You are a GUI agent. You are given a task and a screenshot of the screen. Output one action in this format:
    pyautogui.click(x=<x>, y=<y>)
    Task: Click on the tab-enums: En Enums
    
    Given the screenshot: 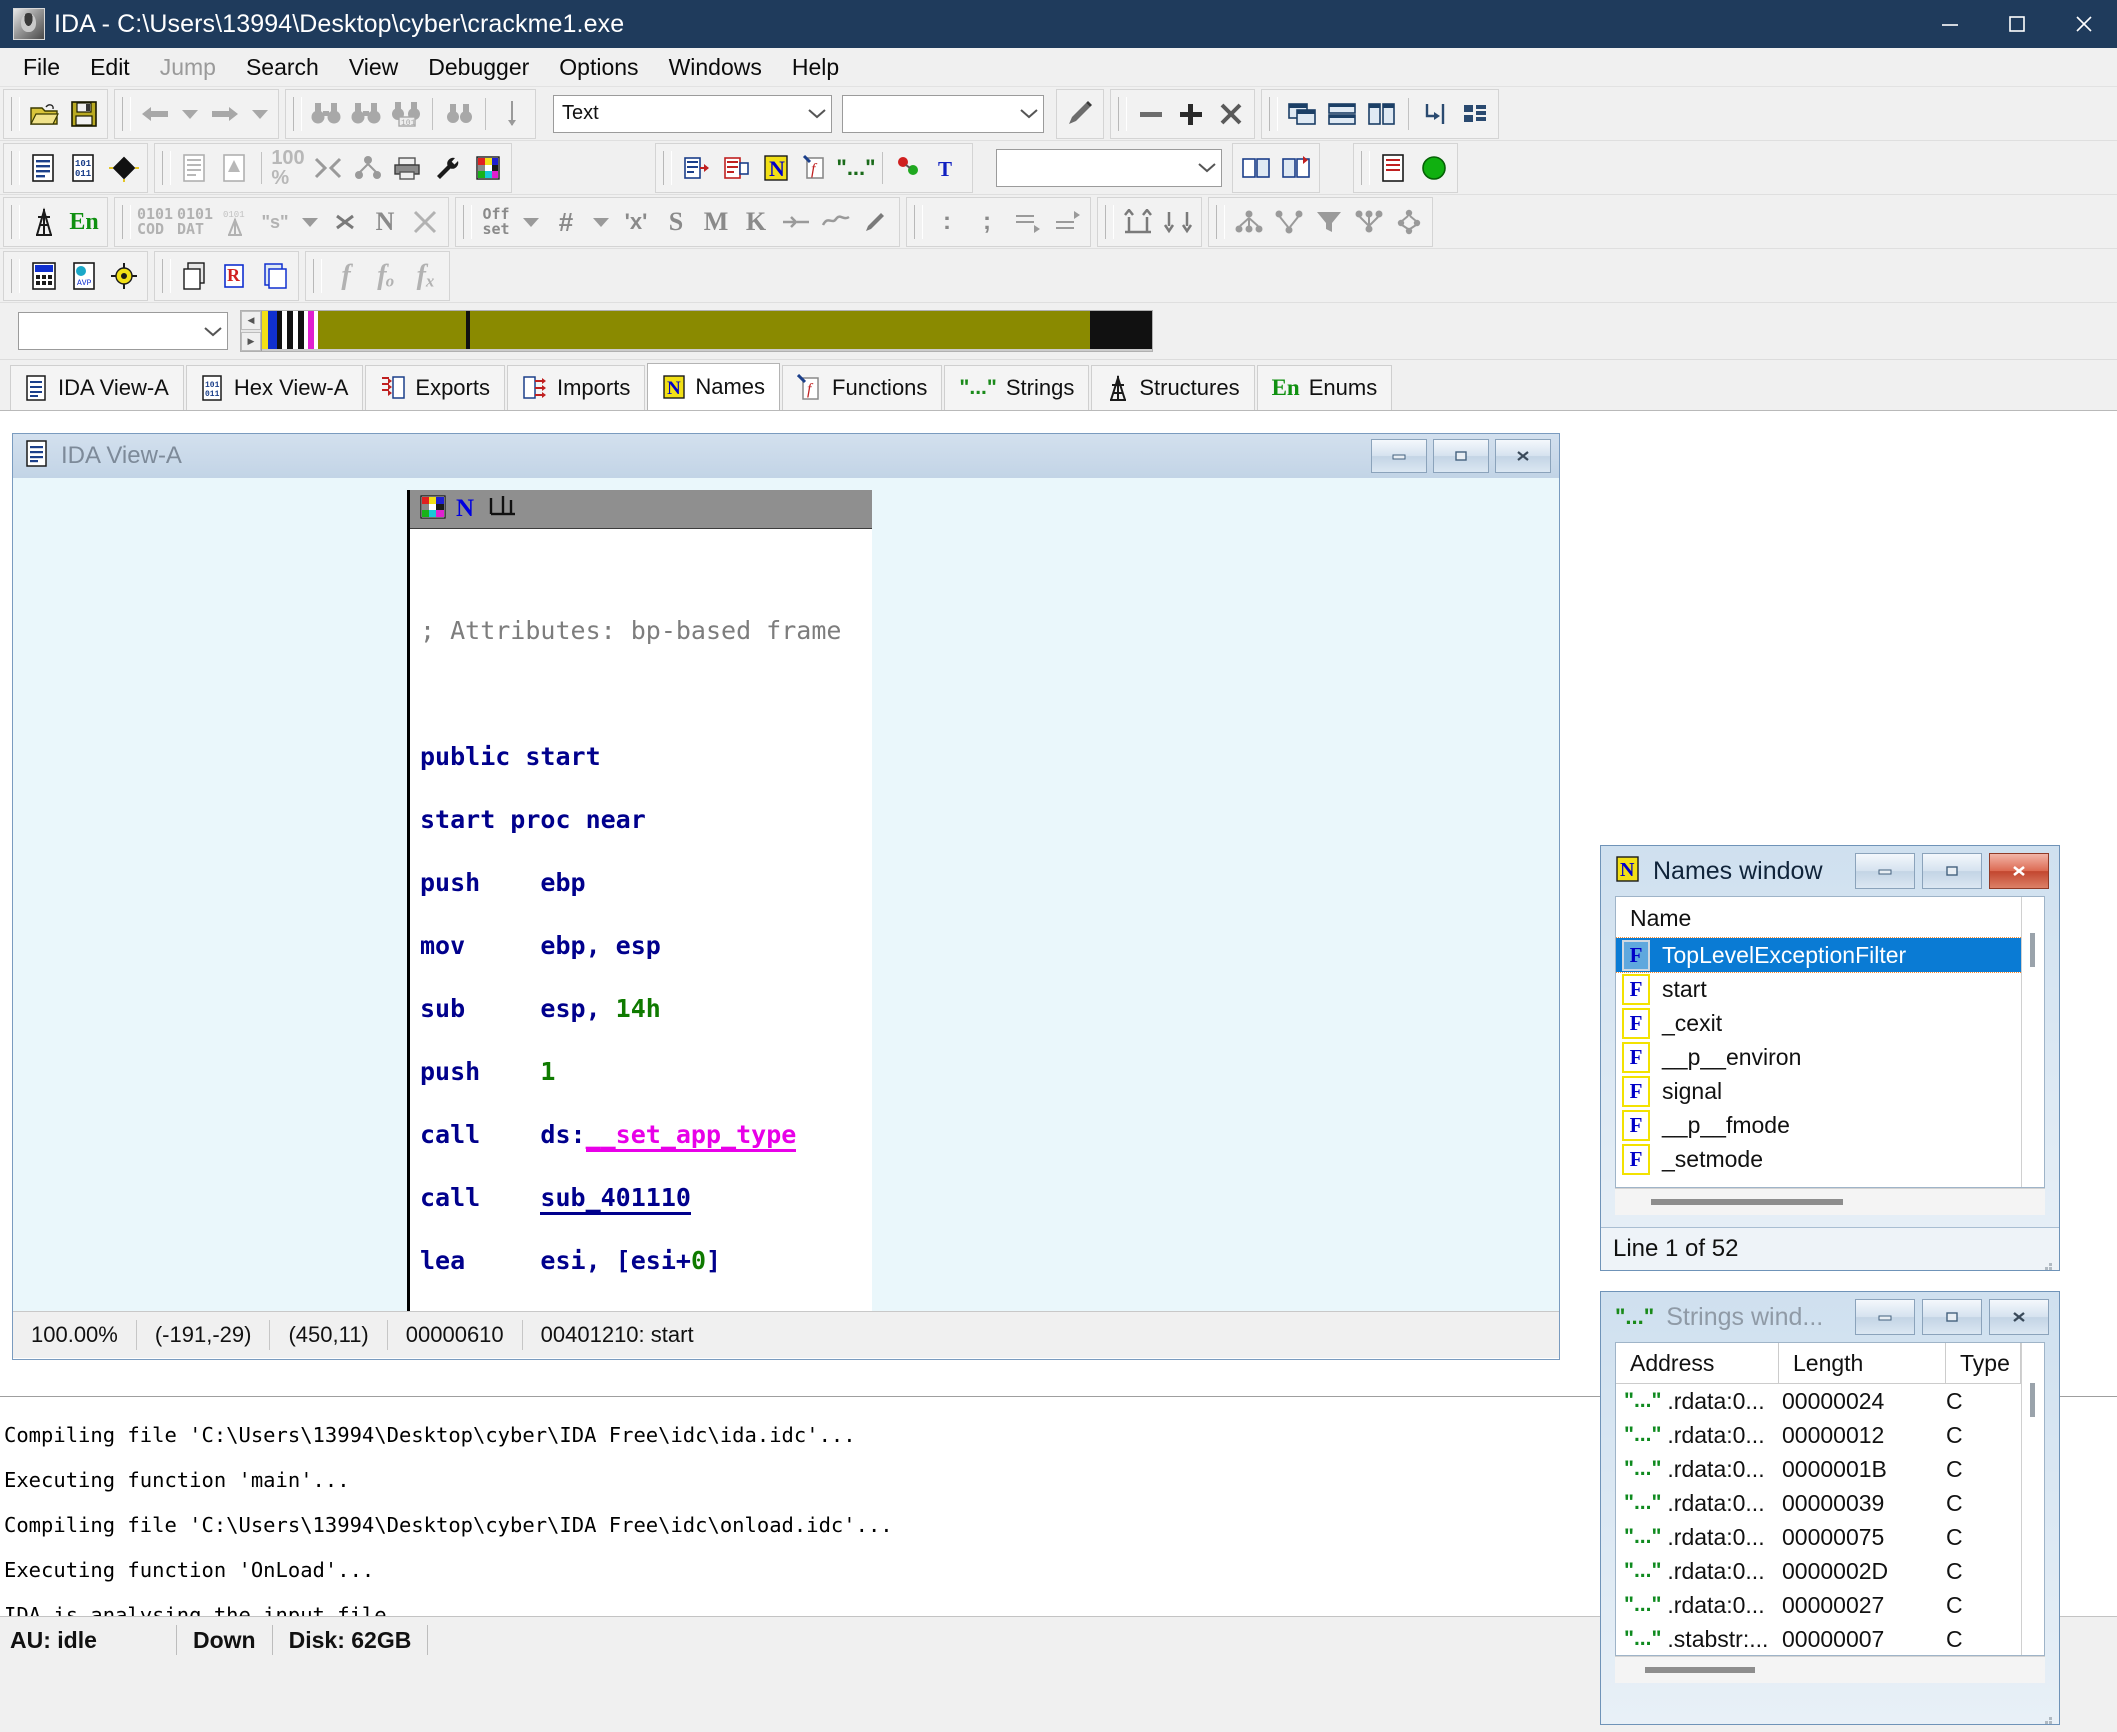 What is the action you would take?
    pyautogui.click(x=1324, y=387)
    